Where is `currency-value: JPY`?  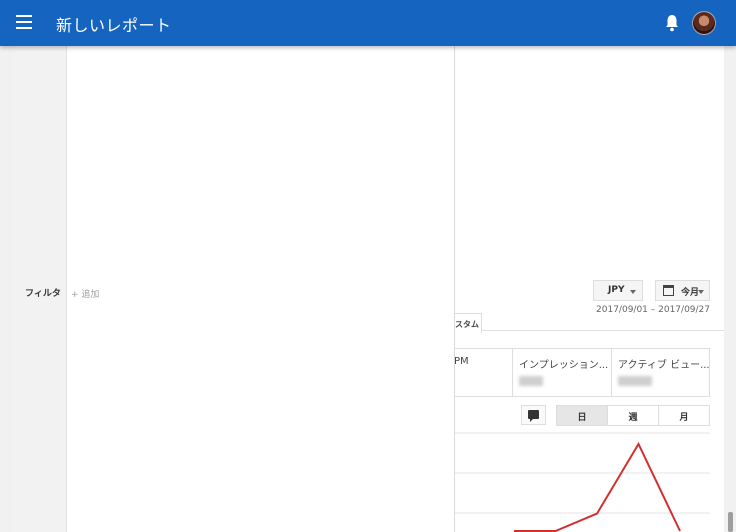 currency-value: JPY is located at coordinates (616, 290).